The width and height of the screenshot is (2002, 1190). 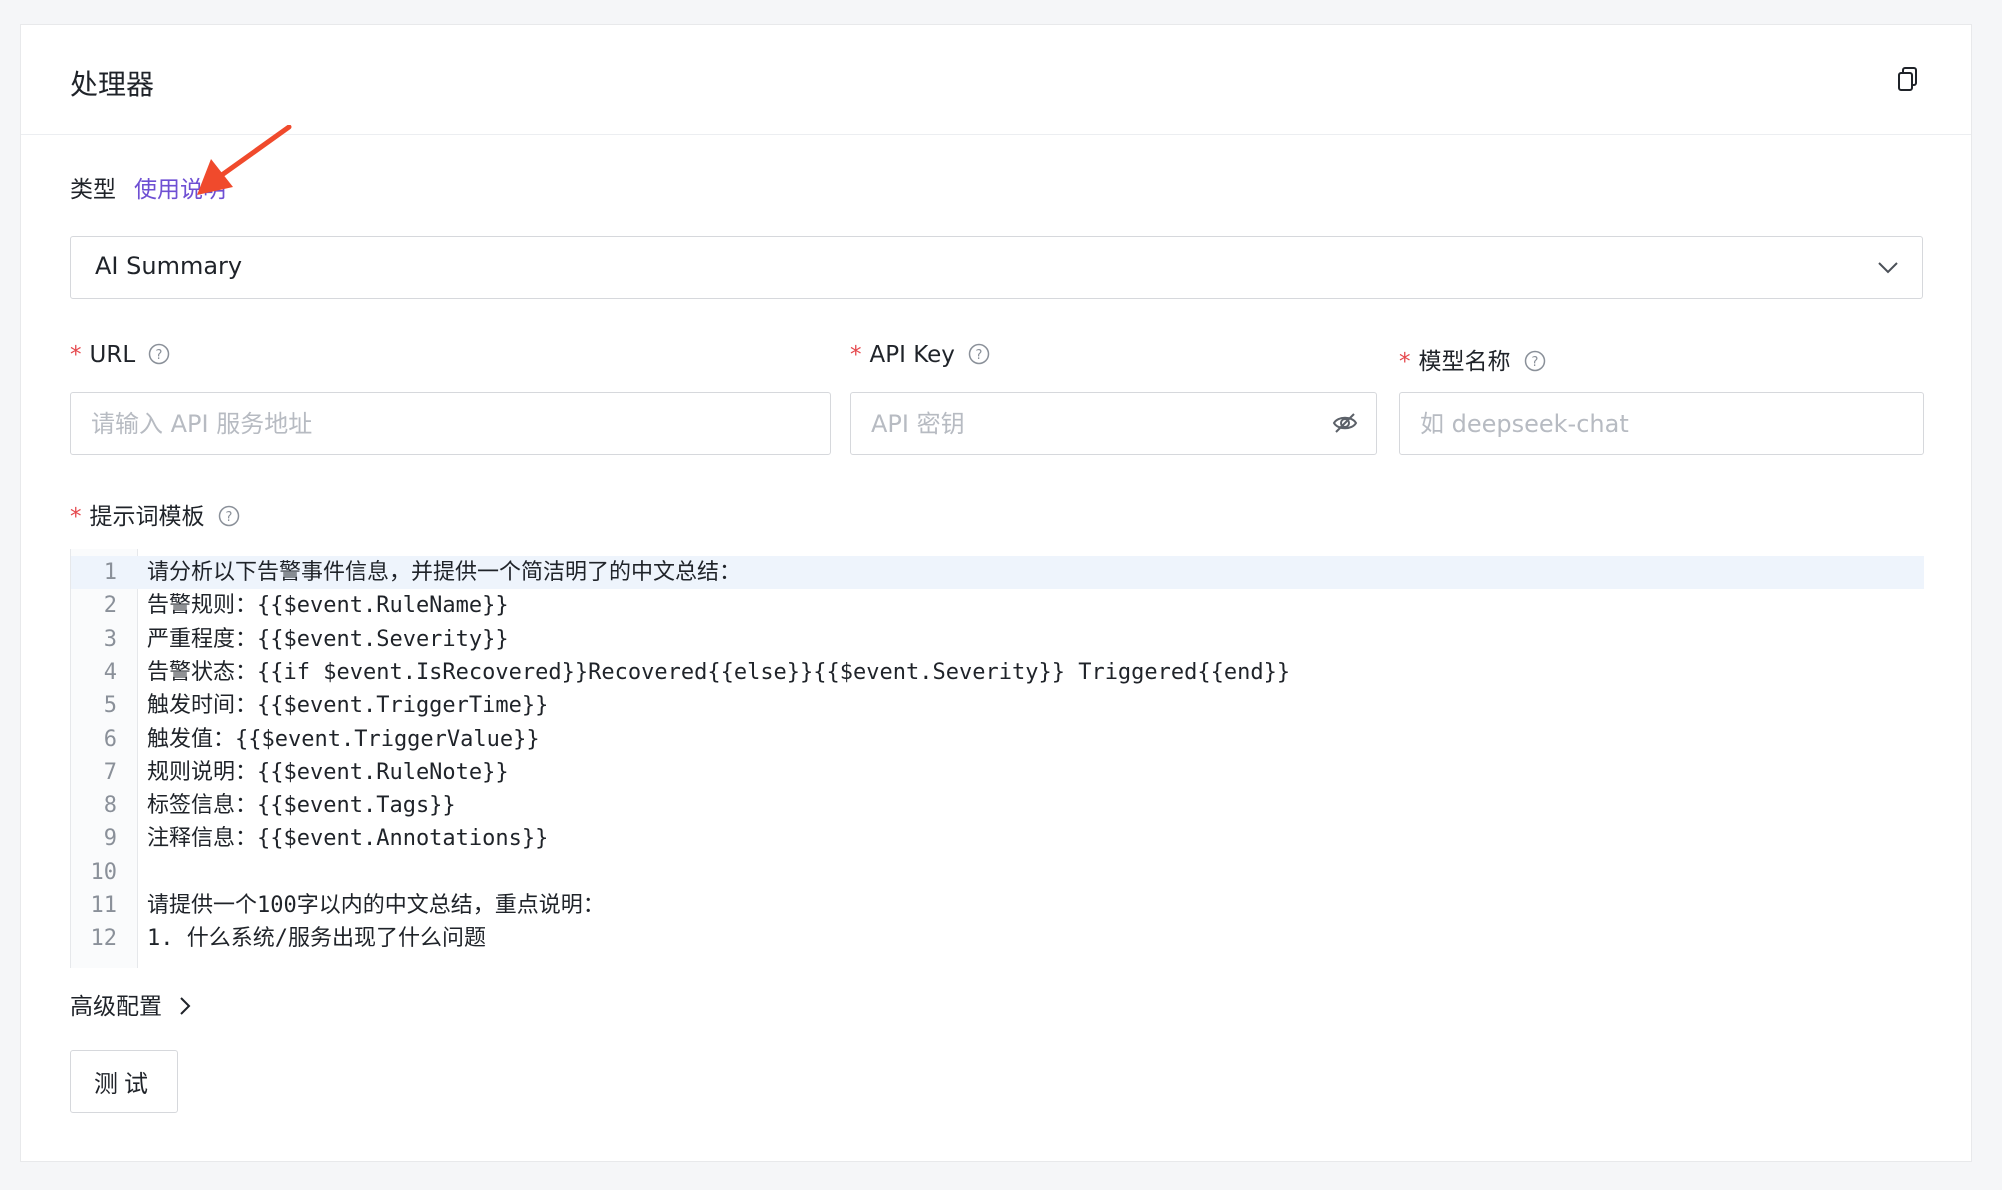 I want to click on chevron-down-icon, so click(x=1888, y=268).